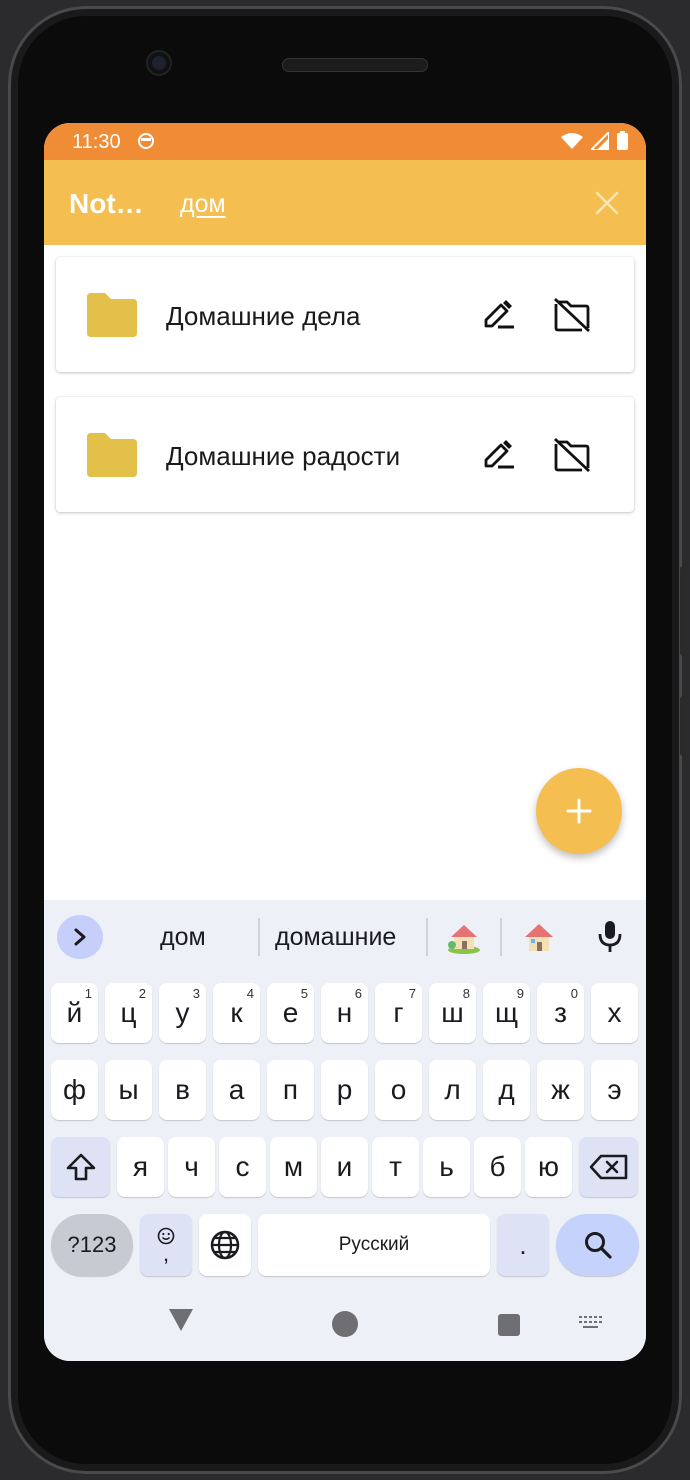 Image resolution: width=690 pixels, height=1480 pixels. What do you see at coordinates (345, 314) in the screenshot?
I see `folder-card: Домашние дела` at bounding box center [345, 314].